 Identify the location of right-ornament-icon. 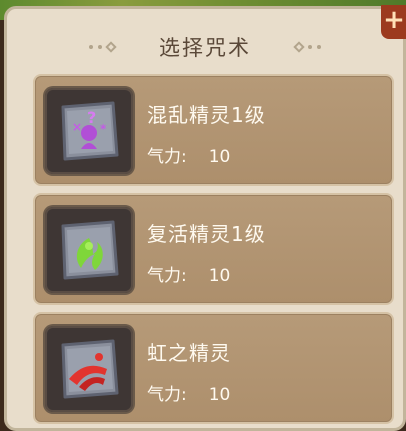
(307, 47).